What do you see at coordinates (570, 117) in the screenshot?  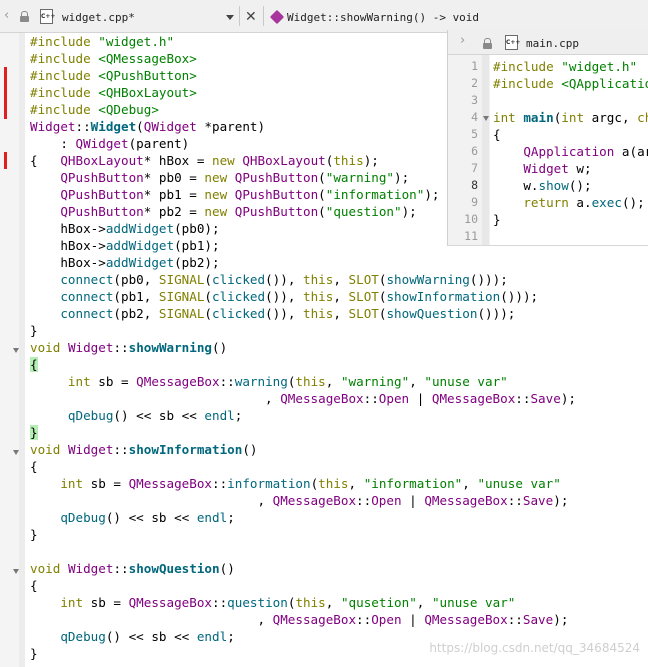 I see `code-line: int main(int argc, char *argv[])` at bounding box center [570, 117].